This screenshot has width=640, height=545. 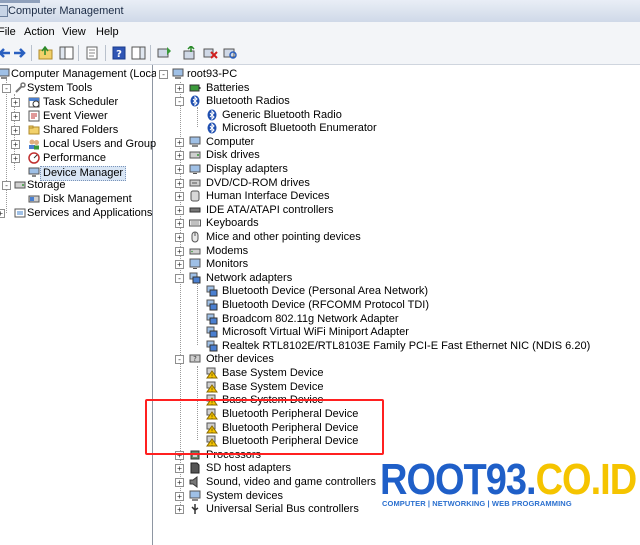 I want to click on title-bar-accent, so click(x=20, y=1).